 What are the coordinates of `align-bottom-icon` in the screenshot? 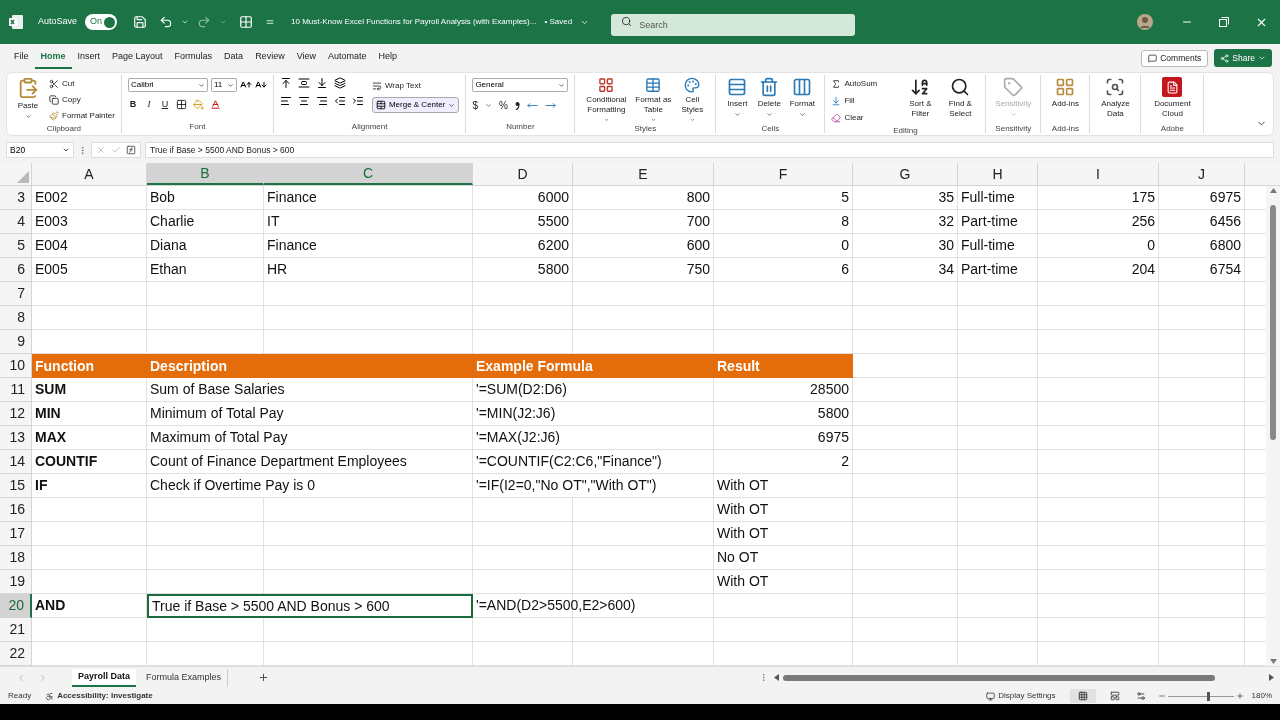 It's located at (321, 83).